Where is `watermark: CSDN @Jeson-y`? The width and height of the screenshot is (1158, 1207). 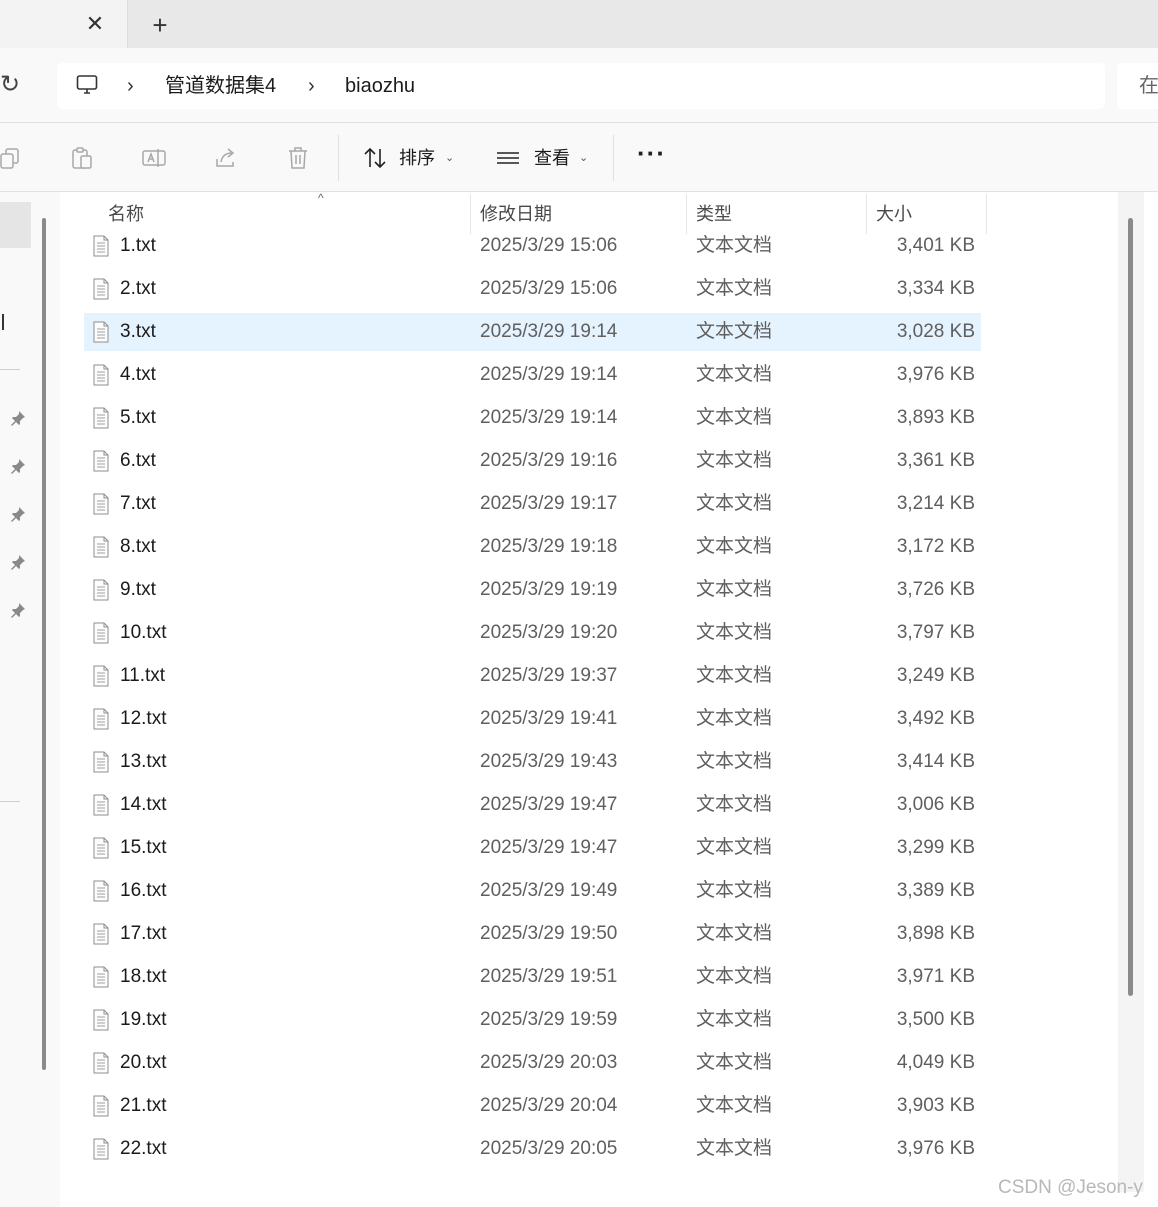
watermark: CSDN @Jeson-y is located at coordinates (1070, 1187).